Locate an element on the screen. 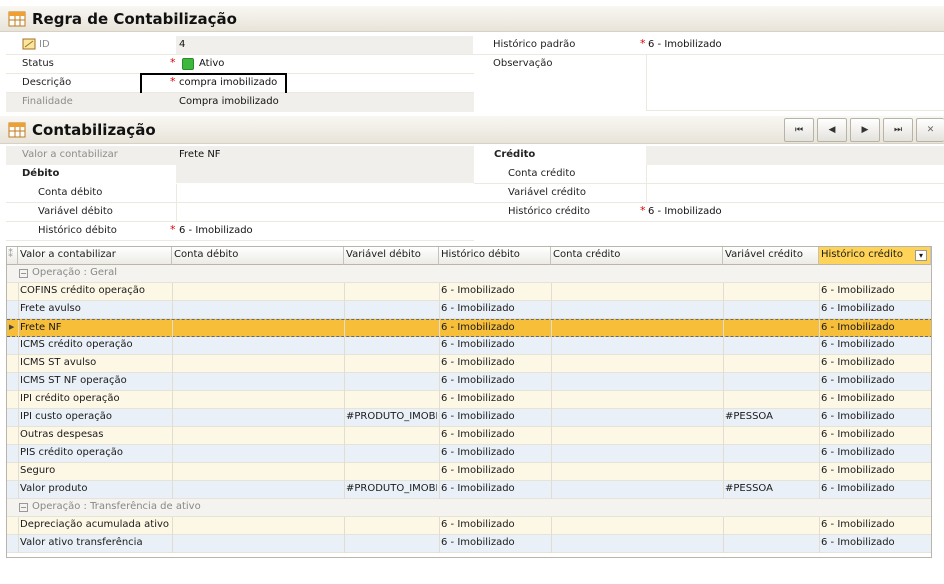 This screenshot has width=944, height=584. observacao-textarea is located at coordinates (795, 83).